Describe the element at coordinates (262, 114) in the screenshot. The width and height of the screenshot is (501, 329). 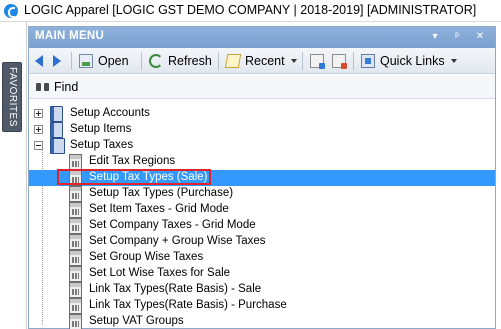
I see `tree-item-setup-accounts: Setup Accounts` at that location.